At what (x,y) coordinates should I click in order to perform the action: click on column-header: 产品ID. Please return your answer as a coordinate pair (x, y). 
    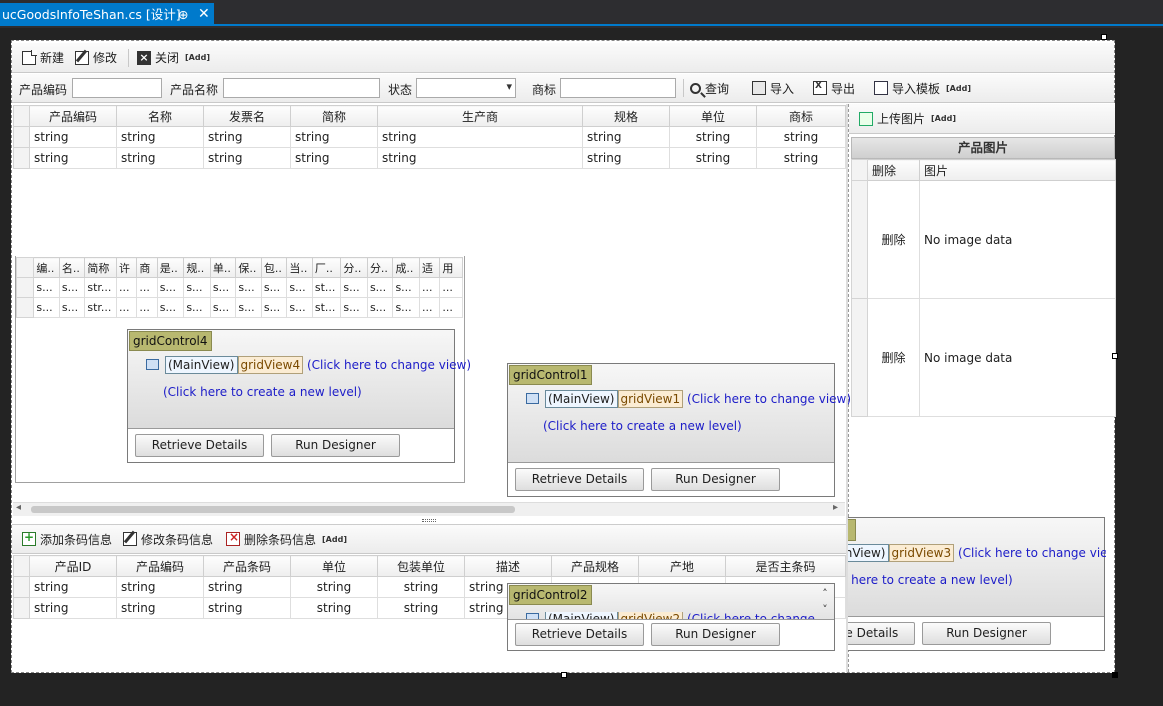
    Looking at the image, I should click on (73, 566).